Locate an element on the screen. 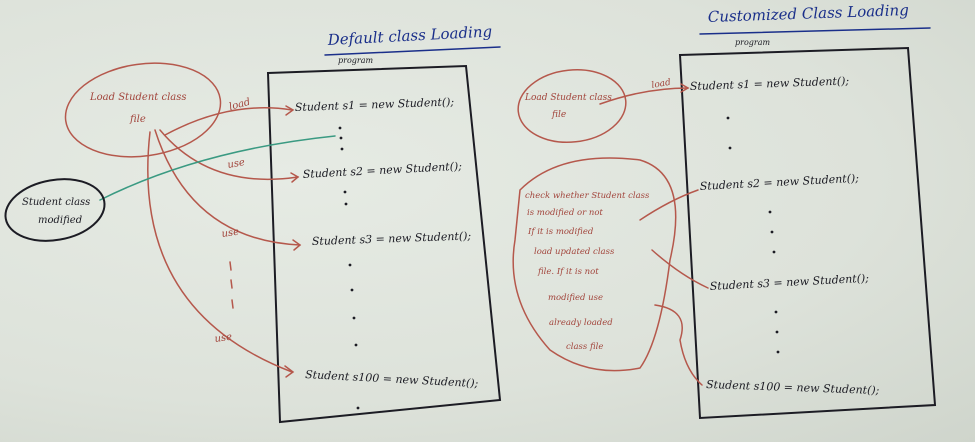 This screenshot has width=975, height=442. right-title-underline is located at coordinates (815, 31).